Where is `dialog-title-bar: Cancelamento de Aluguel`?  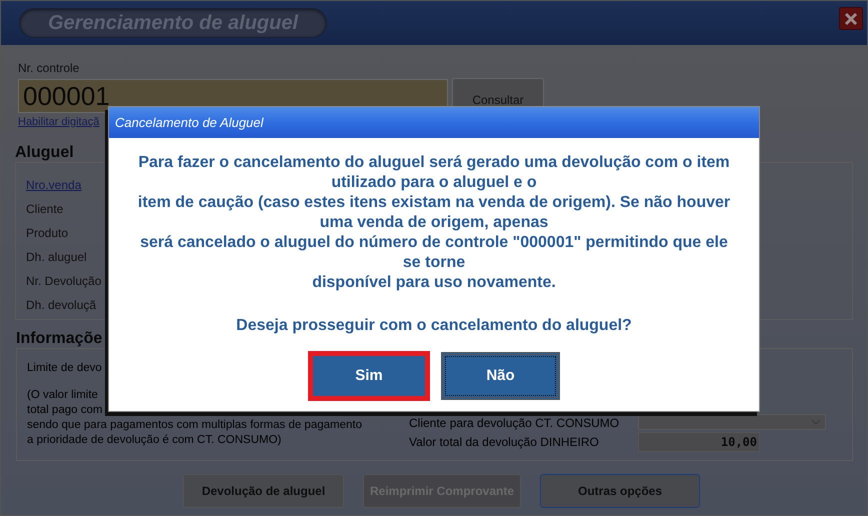 dialog-title-bar: Cancelamento de Aluguel is located at coordinates (434, 122).